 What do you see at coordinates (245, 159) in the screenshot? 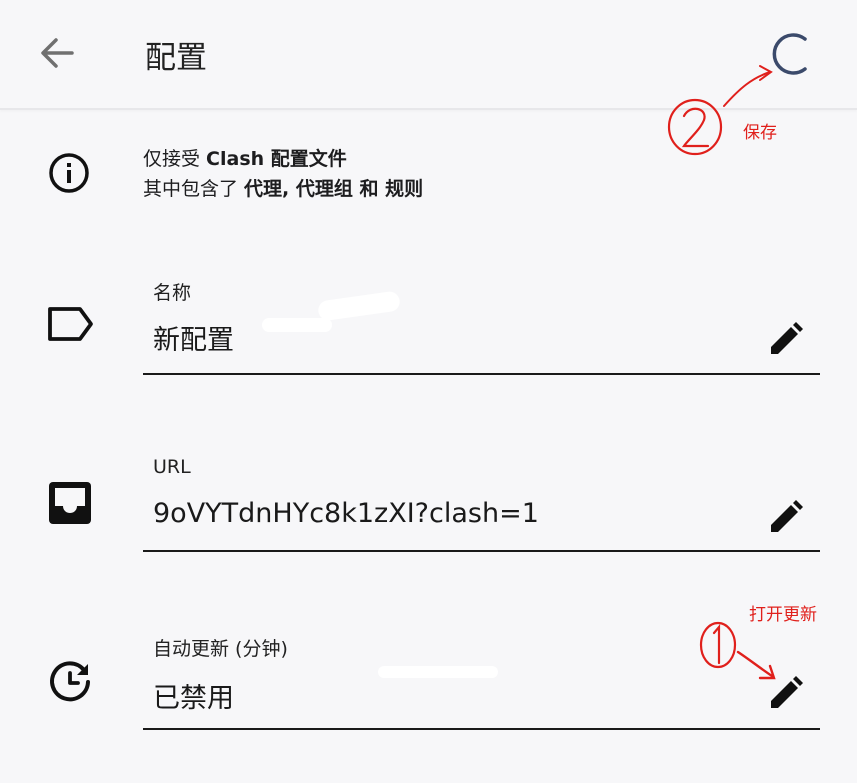
I see `info-line-1: 仅接受 Clash 配置文件` at bounding box center [245, 159].